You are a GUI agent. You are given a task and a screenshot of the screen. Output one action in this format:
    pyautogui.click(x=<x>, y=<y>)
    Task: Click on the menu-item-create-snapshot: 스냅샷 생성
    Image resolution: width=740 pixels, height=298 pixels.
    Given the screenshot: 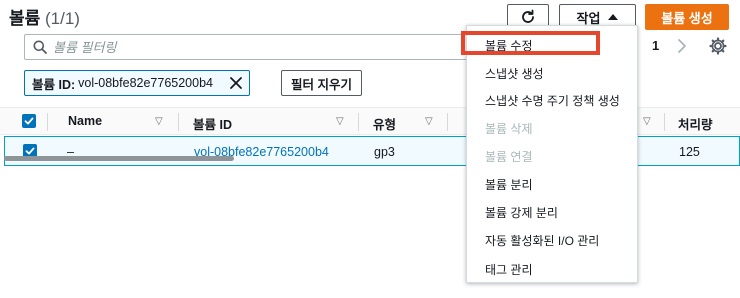 What is the action you would take?
    pyautogui.click(x=553, y=73)
    